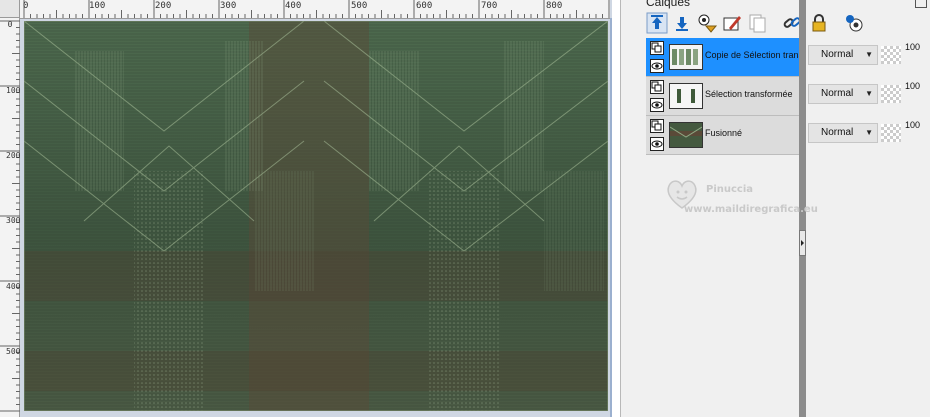 The height and width of the screenshot is (417, 930). I want to click on watermark-url: www.maildiregrafica.eu, so click(751, 209).